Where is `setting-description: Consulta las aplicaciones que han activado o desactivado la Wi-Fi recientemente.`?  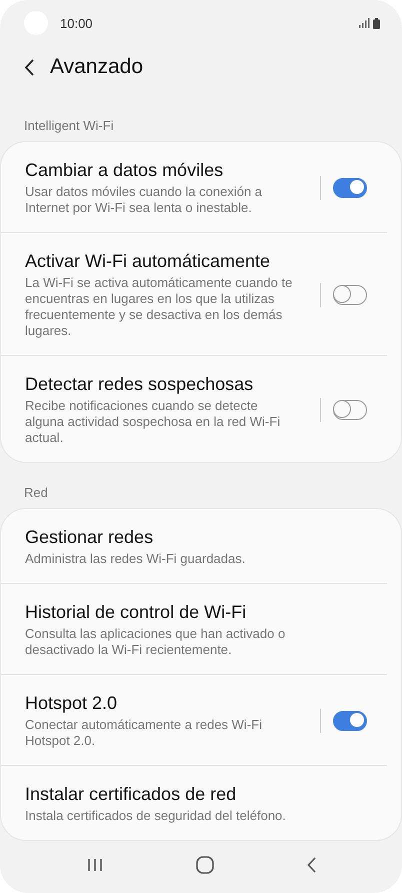 setting-description: Consulta las aplicaciones que han activado o desactivado la Wi-Fi recientemente. is located at coordinates (155, 642).